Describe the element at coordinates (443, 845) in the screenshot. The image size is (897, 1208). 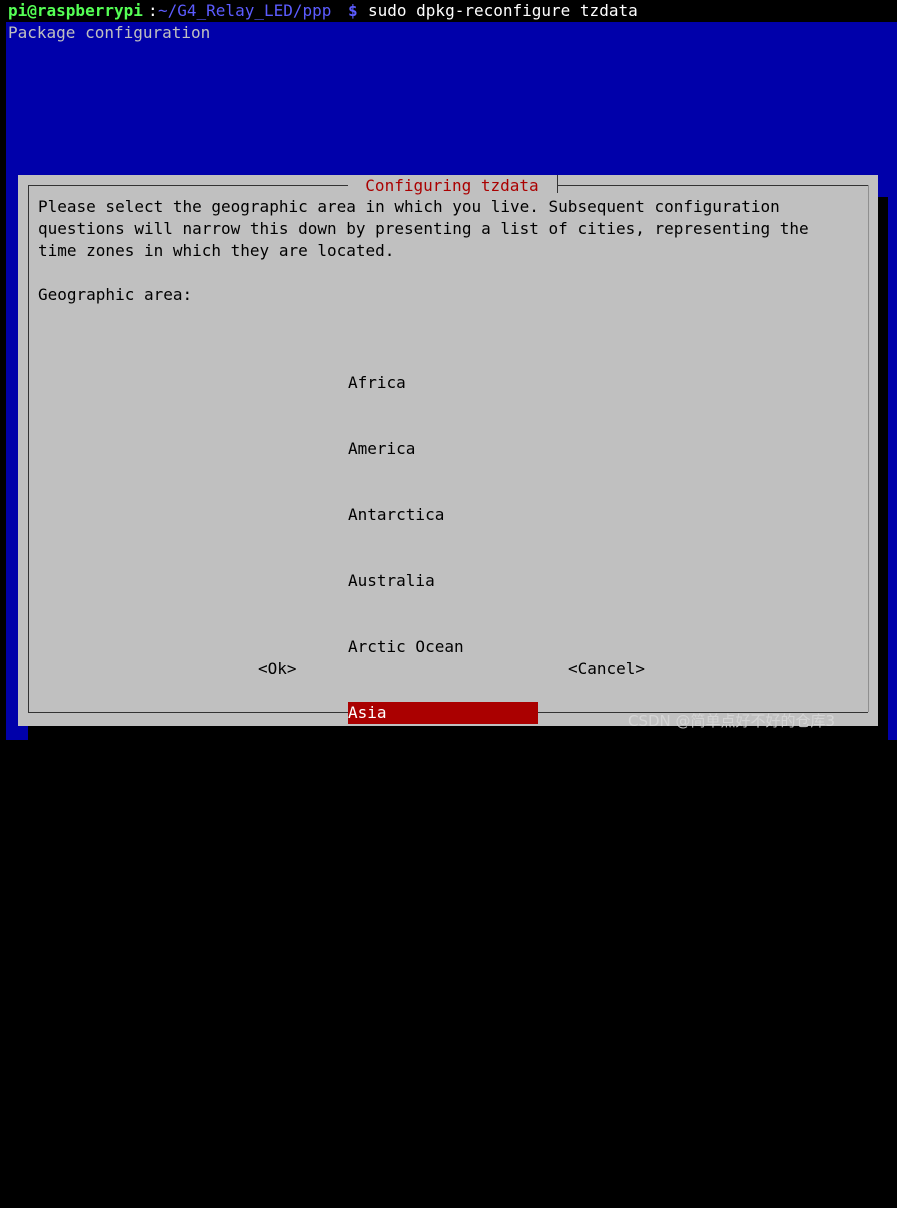
I see `list-item-europe: Europe` at that location.